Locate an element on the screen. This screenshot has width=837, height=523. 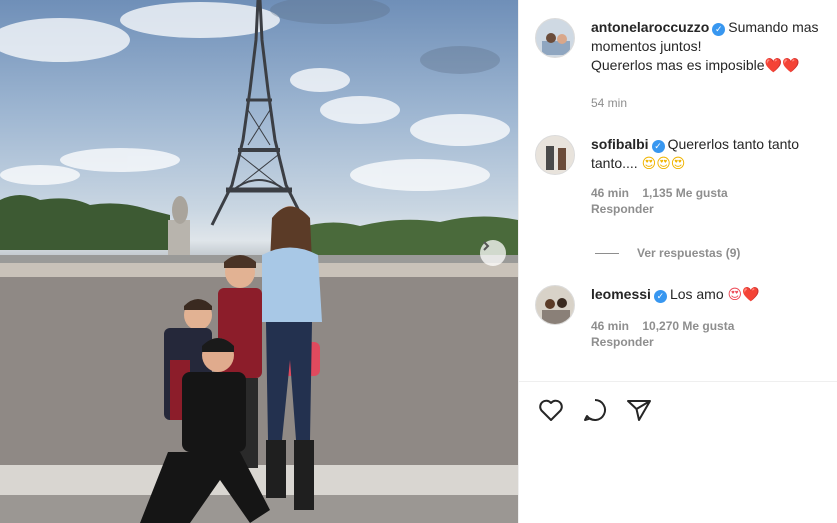
comment-emoji: 😍❤️ is located at coordinates (743, 294).